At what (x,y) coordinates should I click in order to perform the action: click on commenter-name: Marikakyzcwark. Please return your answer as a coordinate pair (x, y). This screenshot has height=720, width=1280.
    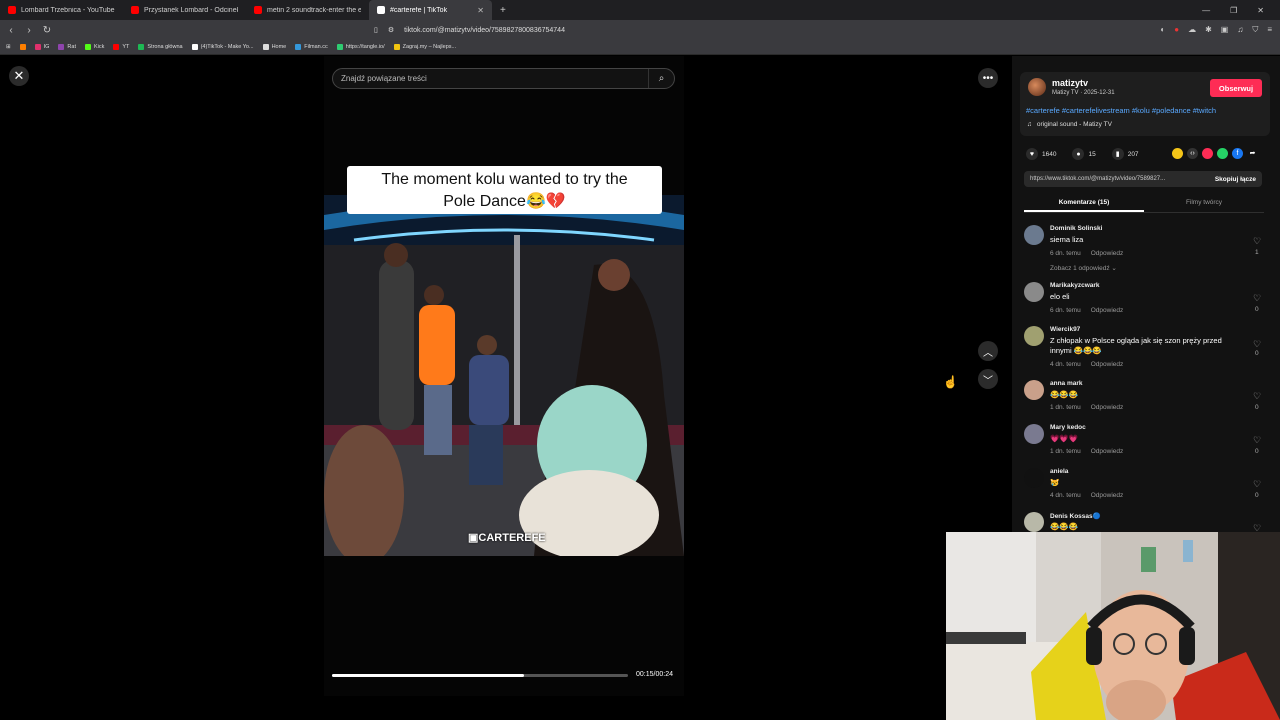
    Looking at the image, I should click on (1075, 285).